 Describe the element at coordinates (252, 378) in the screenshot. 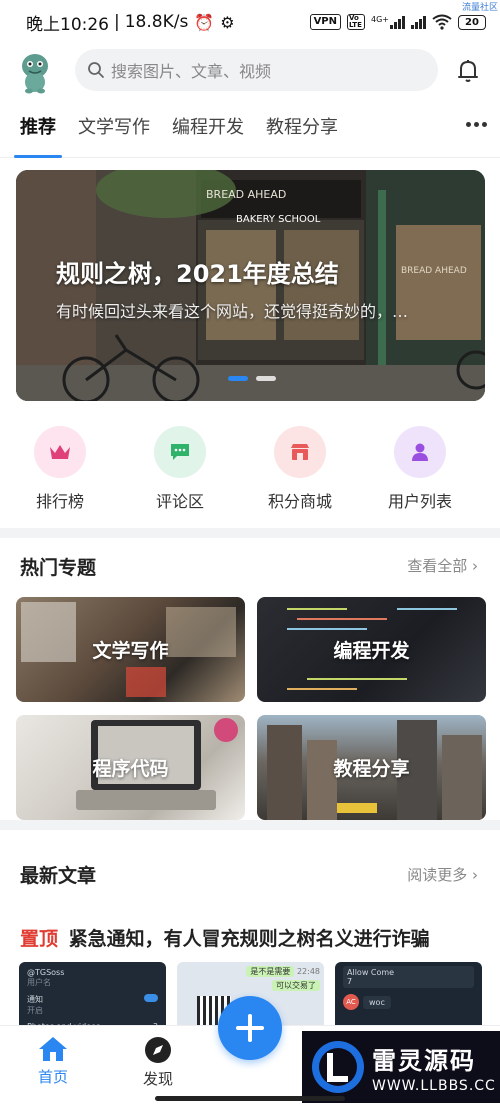

I see `carousel-indicator` at that location.